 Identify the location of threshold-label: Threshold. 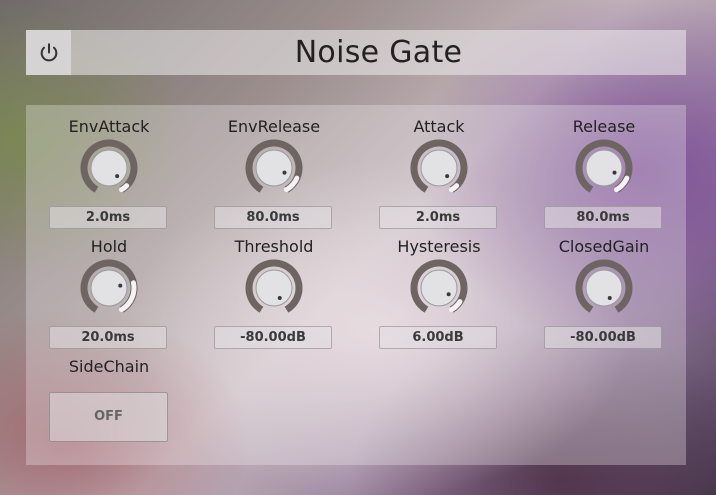
(274, 246).